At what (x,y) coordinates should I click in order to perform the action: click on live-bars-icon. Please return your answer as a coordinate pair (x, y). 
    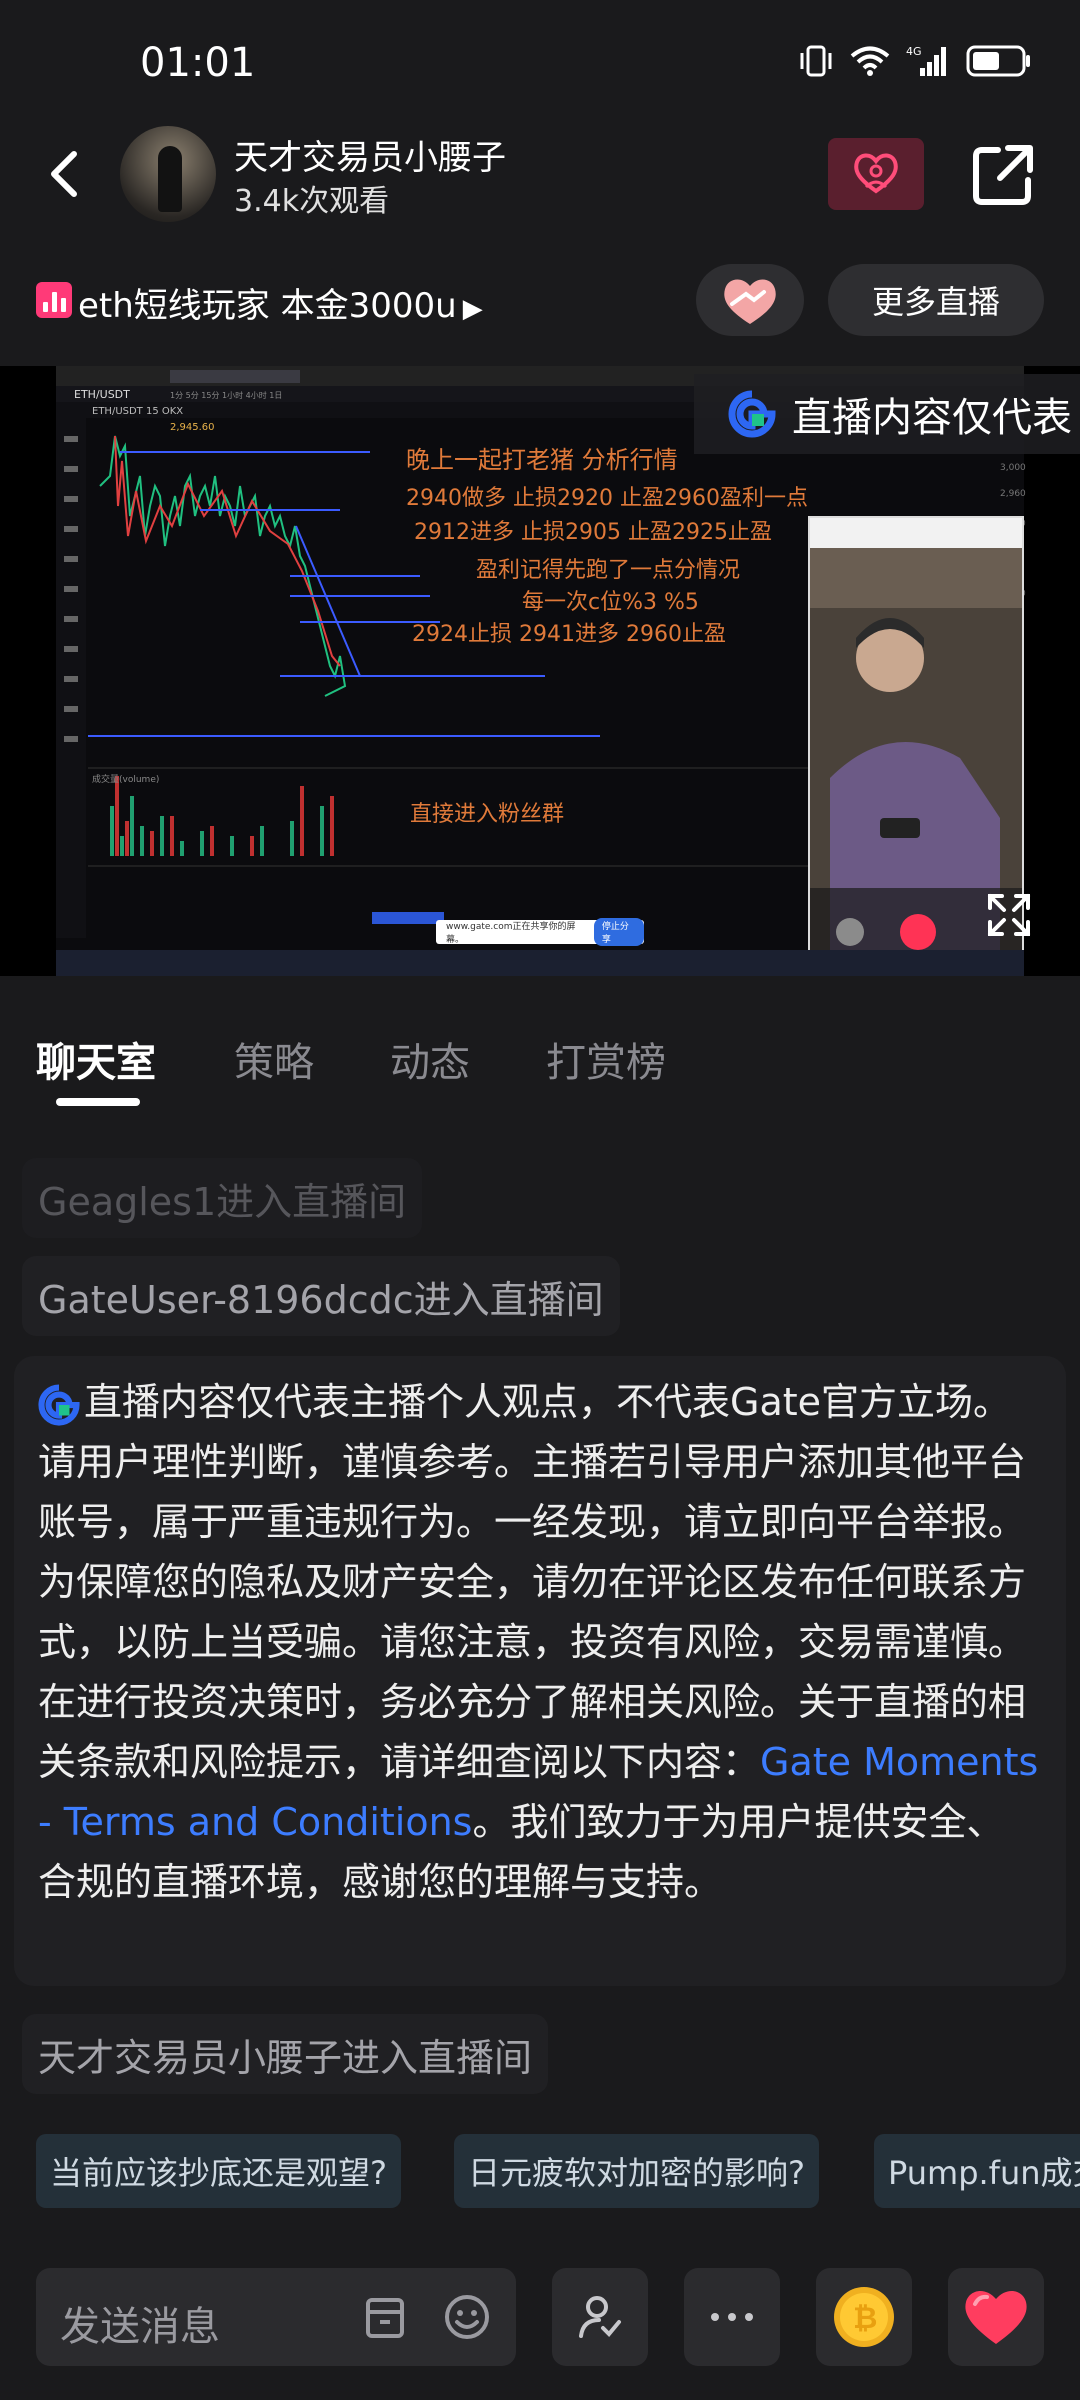
    Looking at the image, I should click on (54, 300).